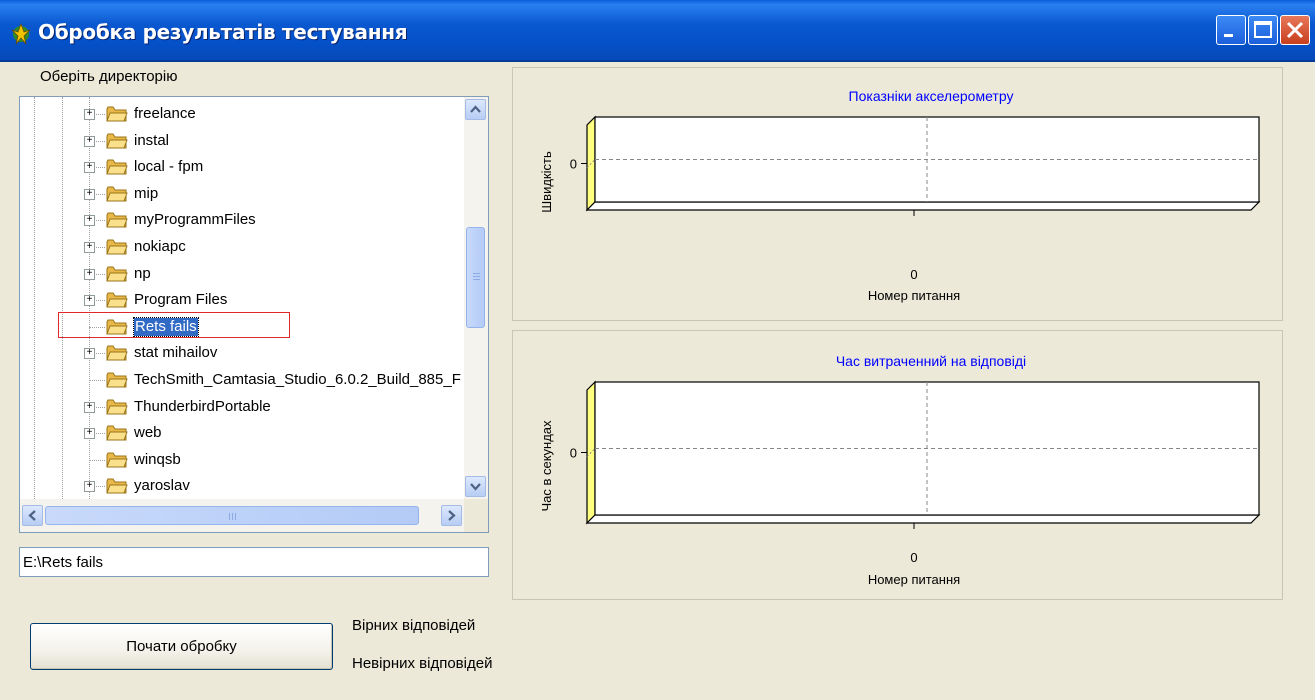 This screenshot has width=1315, height=700. What do you see at coordinates (174, 325) in the screenshot?
I see `selection-annotation-box` at bounding box center [174, 325].